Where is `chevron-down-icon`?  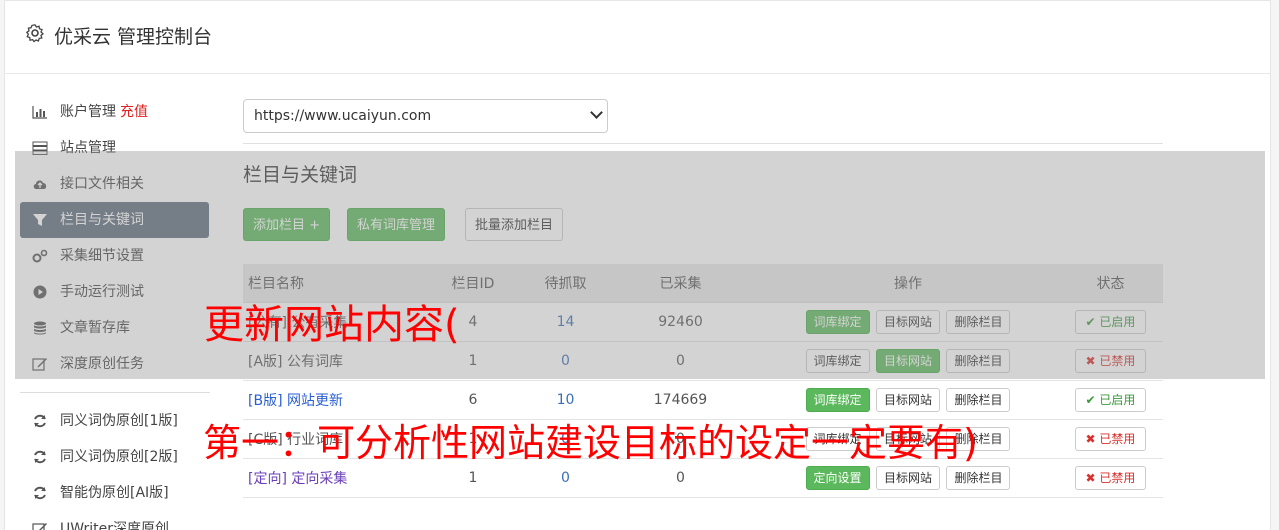
chevron-down-icon is located at coordinates (596, 112).